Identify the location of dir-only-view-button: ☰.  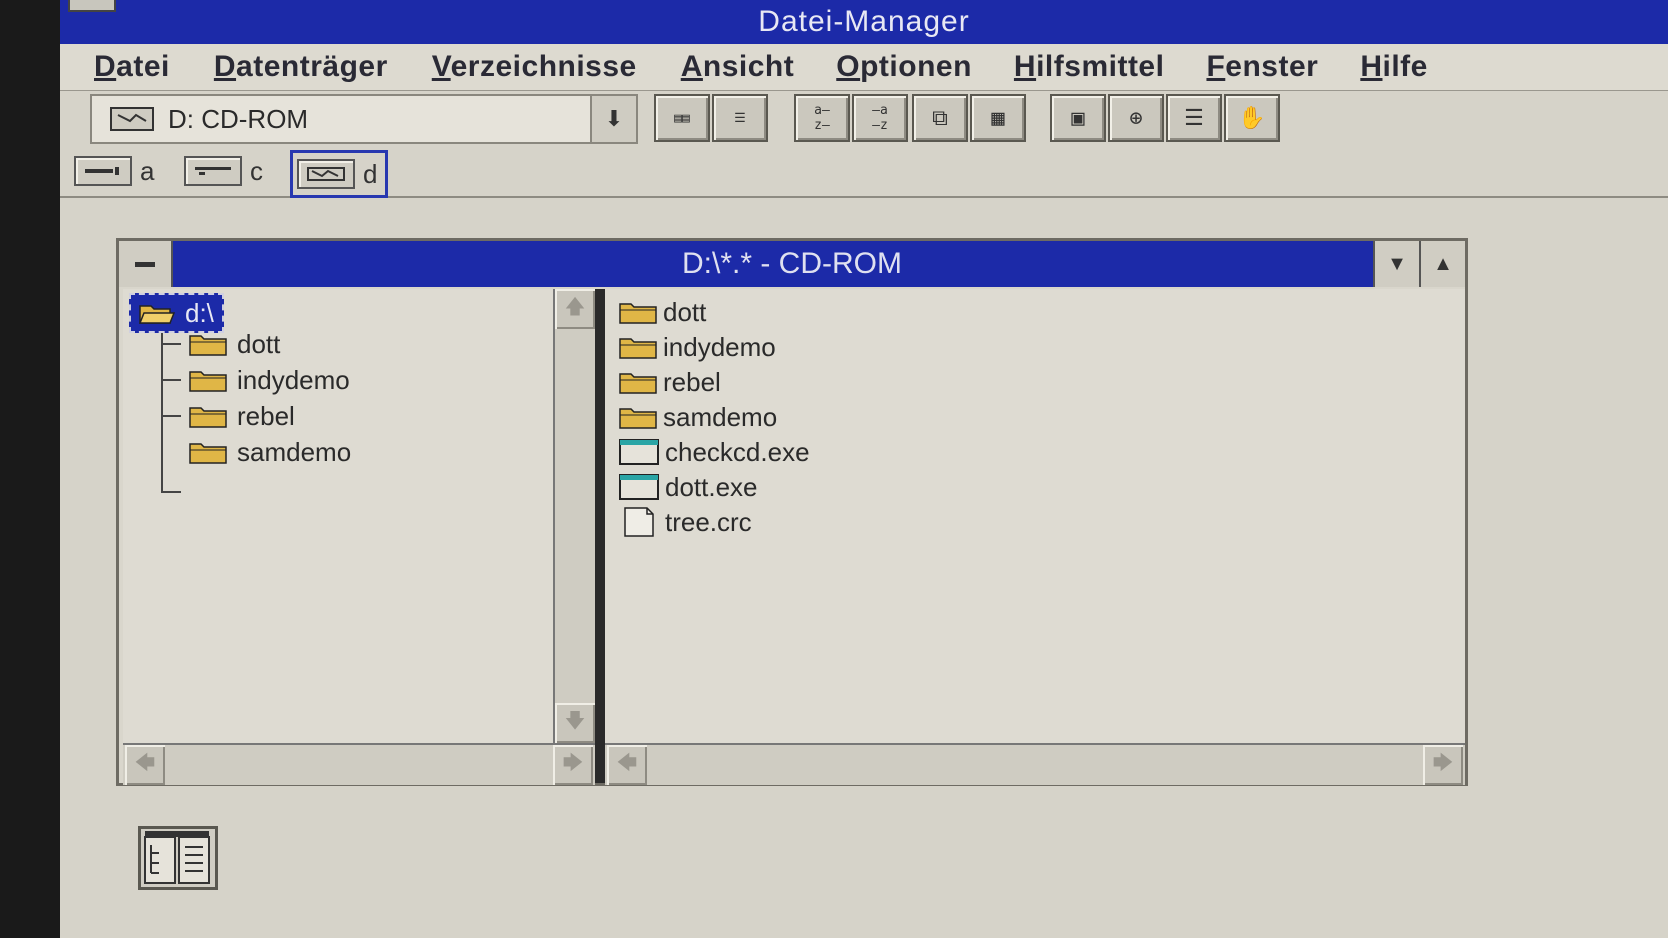
(740, 118).